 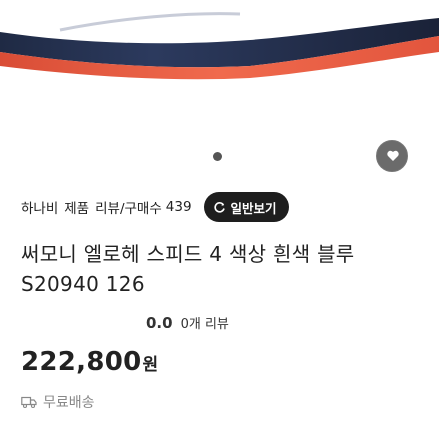 I want to click on price: 222,800 원, so click(x=89, y=362).